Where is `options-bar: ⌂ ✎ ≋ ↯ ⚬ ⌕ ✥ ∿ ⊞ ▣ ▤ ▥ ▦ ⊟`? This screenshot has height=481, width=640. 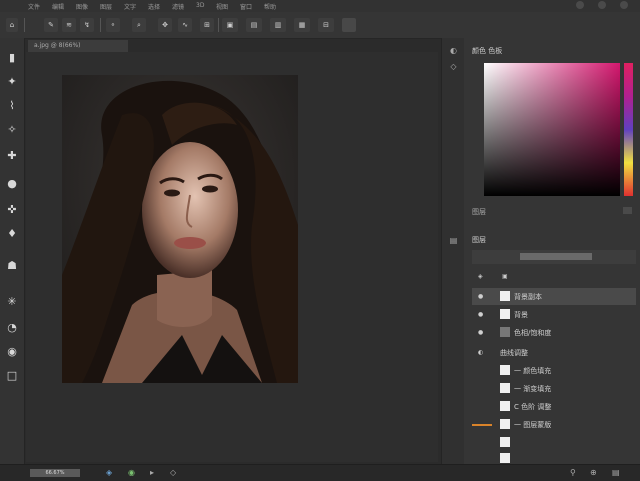 options-bar: ⌂ ✎ ≋ ↯ ⚬ ⌕ ✥ ∿ ⊞ ▣ ▤ ▥ ▦ ⊟ is located at coordinates (320, 25).